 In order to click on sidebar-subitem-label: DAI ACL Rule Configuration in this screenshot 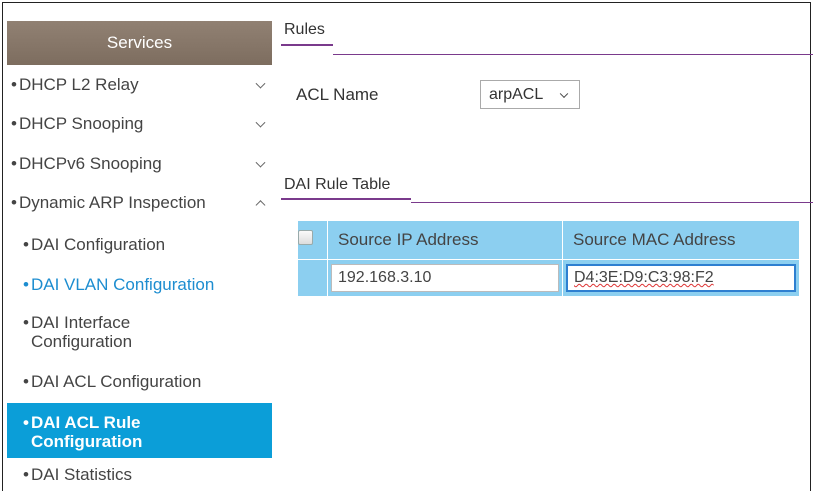, I will do `click(86, 432)`.